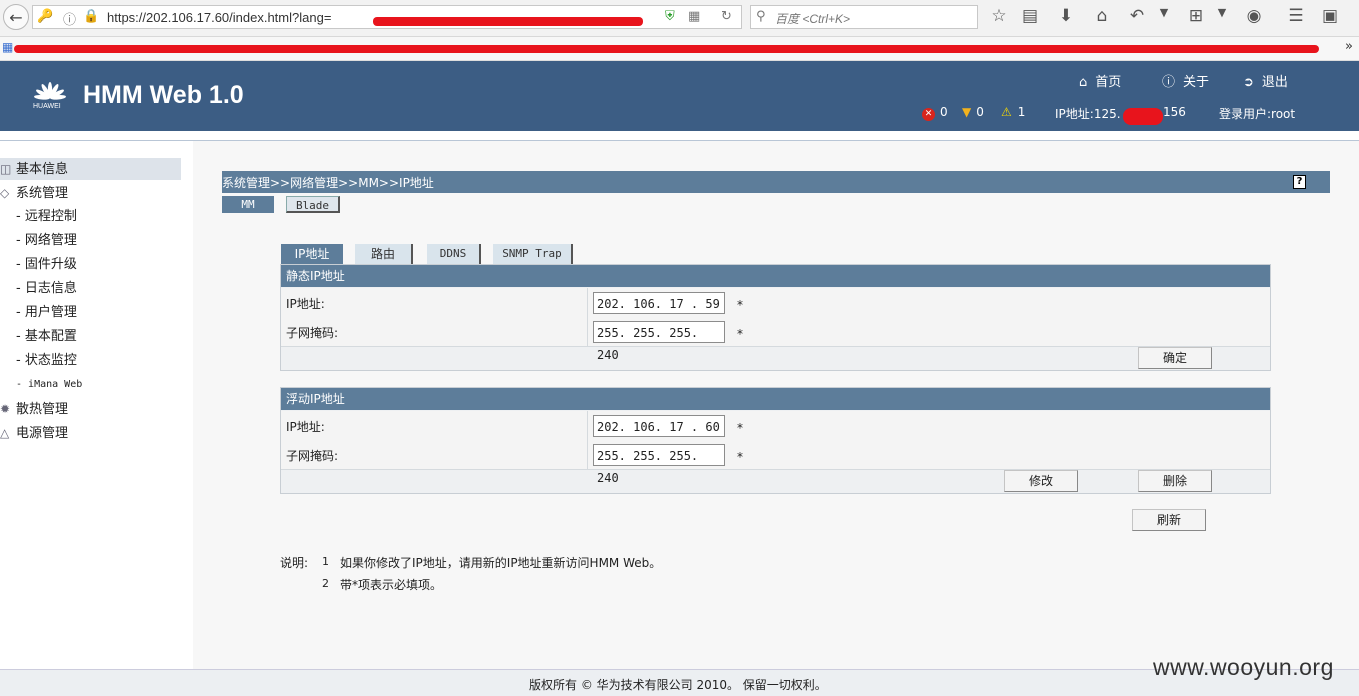 The height and width of the screenshot is (696, 1359). I want to click on bookmarks-bar: ▦ », so click(679, 49).